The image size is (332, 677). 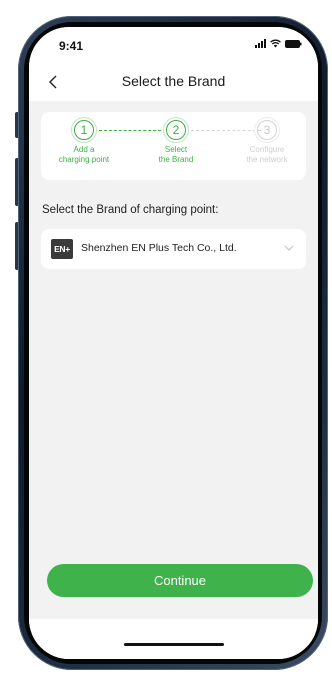 I want to click on bottom-bar, so click(x=173, y=639).